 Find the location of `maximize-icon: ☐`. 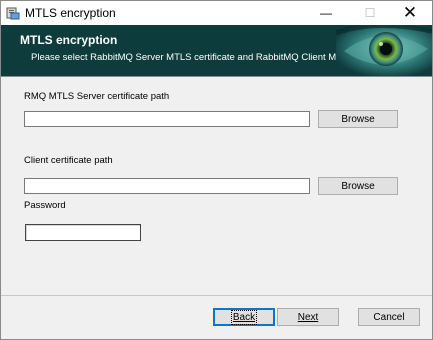

maximize-icon: ☐ is located at coordinates (370, 13).